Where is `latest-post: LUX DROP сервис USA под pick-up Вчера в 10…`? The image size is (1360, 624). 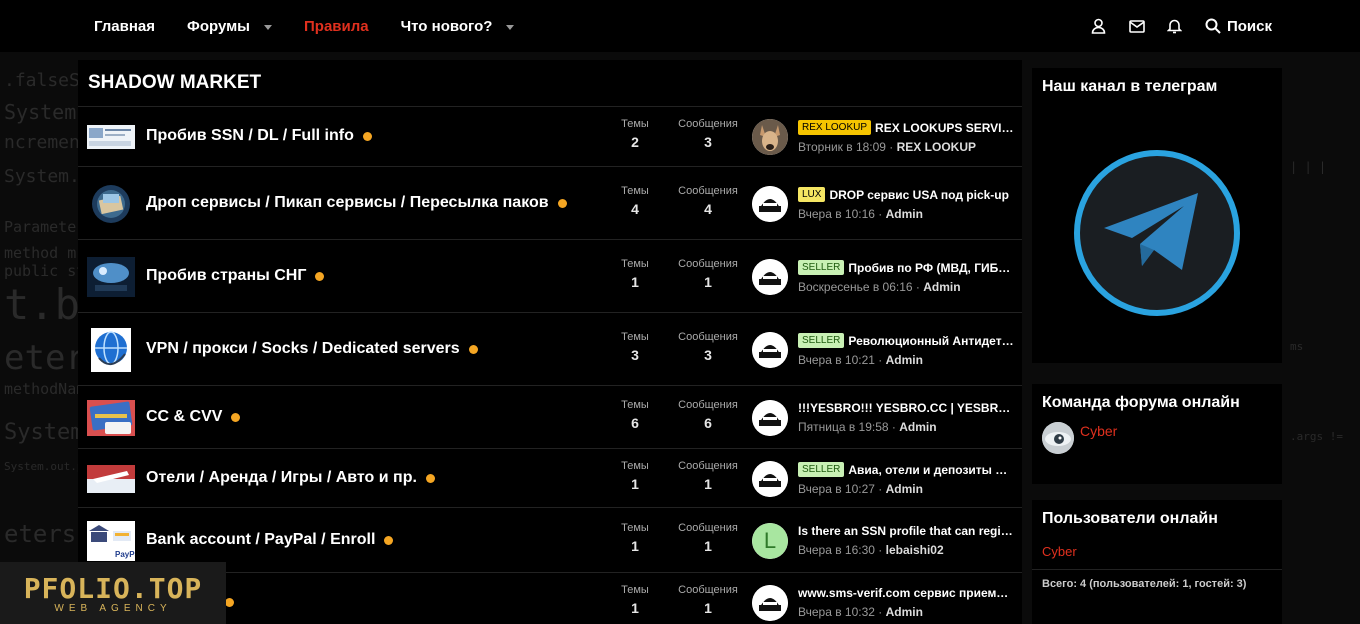 latest-post: LUX DROP сервис USA под pick-up Вчера в 10… is located at coordinates (906, 204).